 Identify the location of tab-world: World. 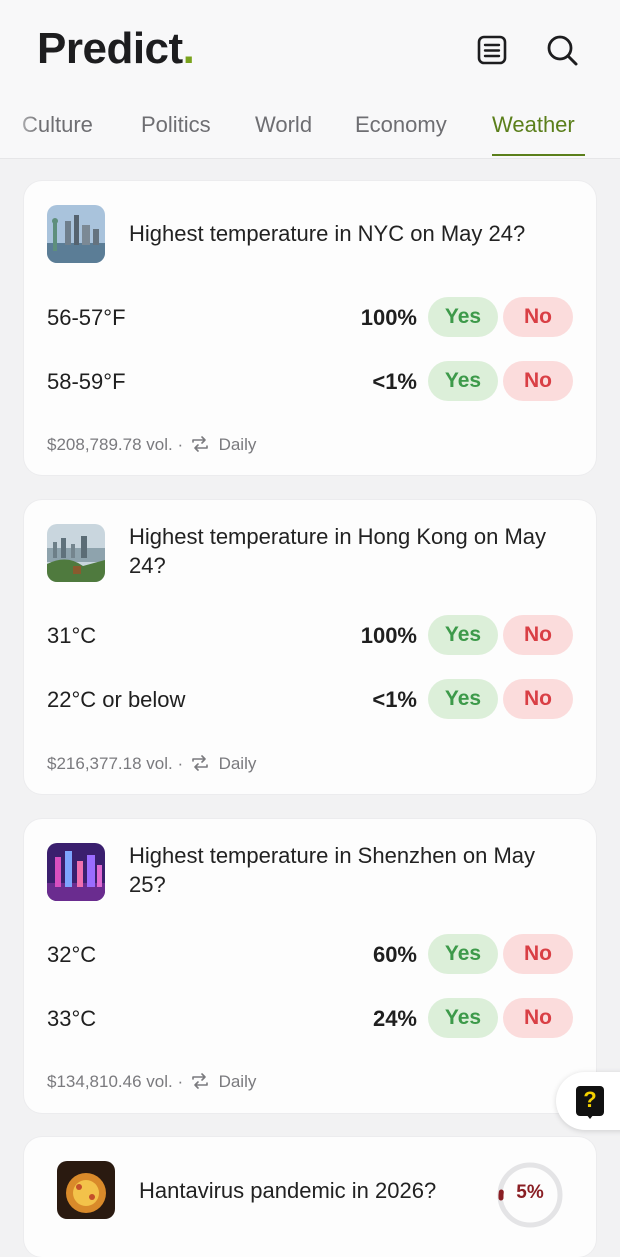
(283, 125).